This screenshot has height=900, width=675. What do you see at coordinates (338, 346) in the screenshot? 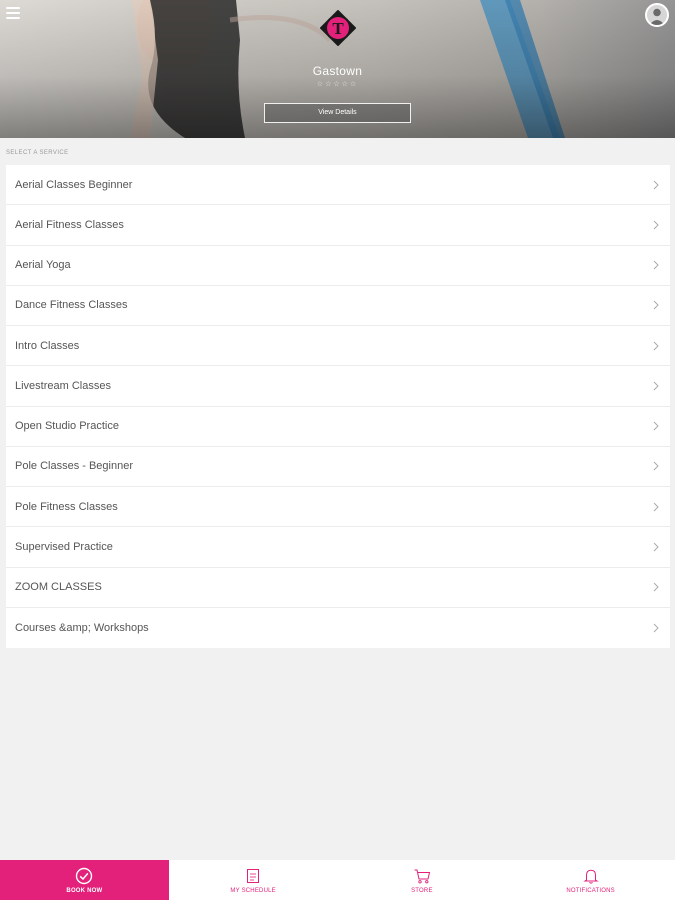
I see `service-item: Intro Classes` at bounding box center [338, 346].